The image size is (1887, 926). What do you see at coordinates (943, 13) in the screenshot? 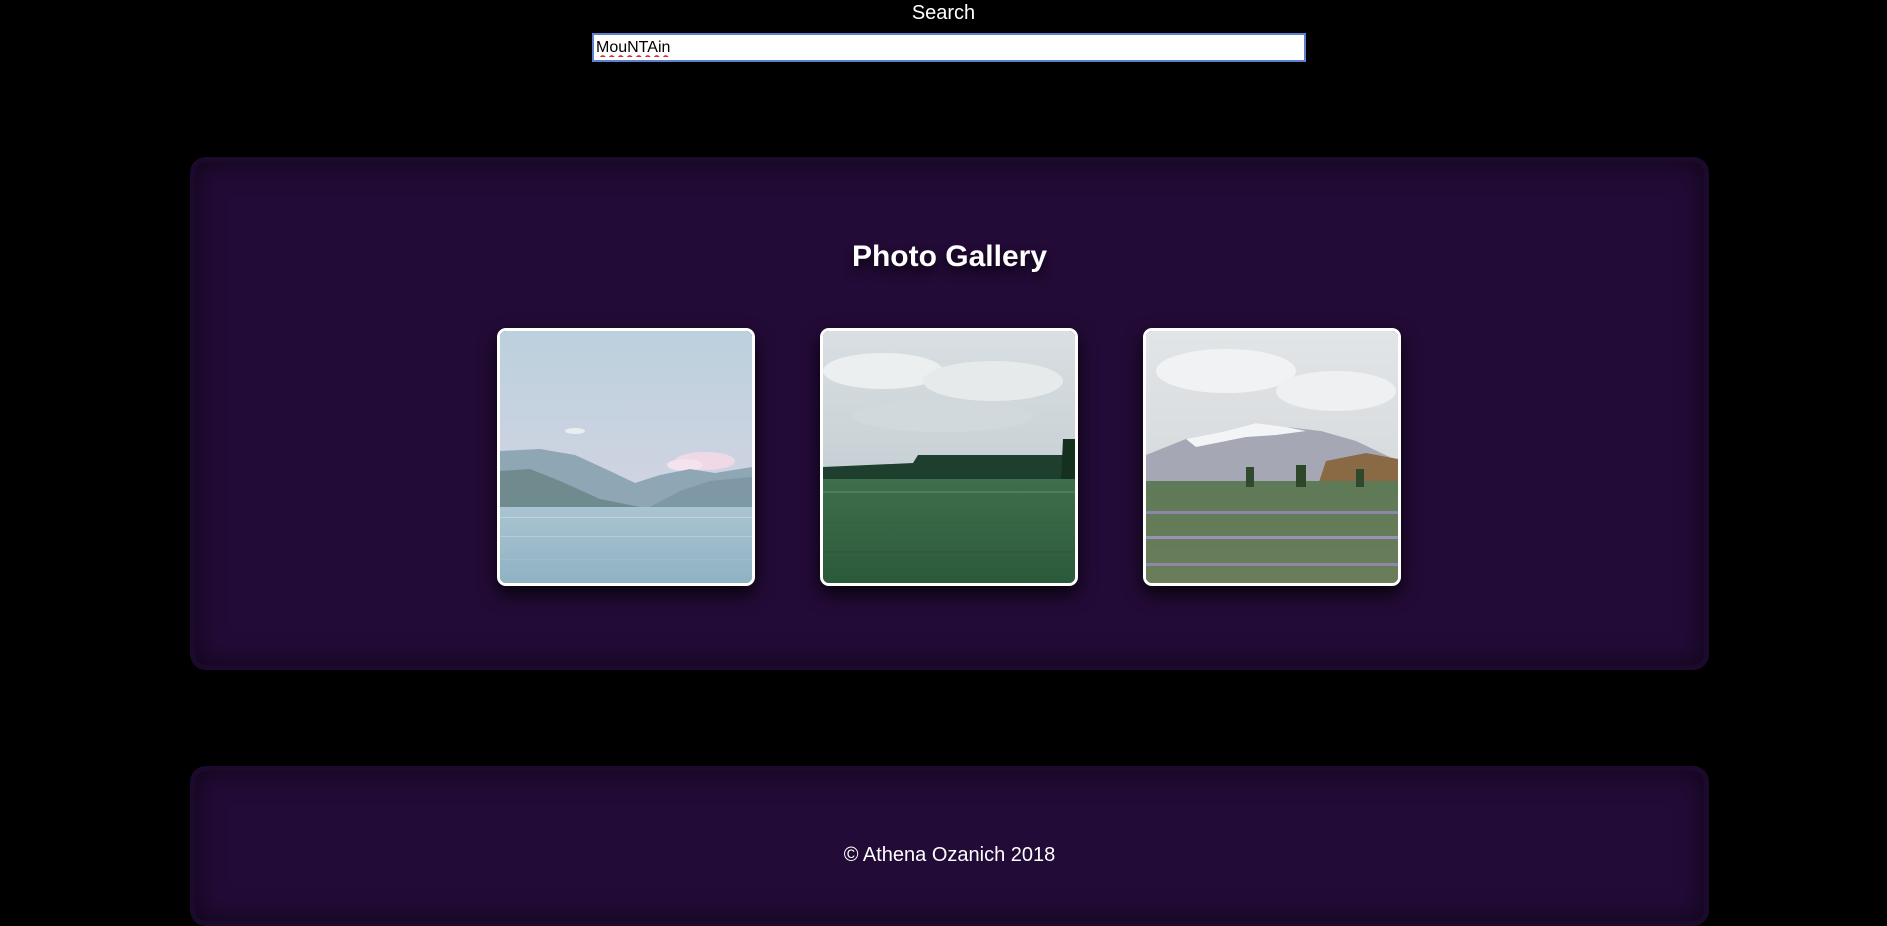
I see `search-label: Search` at bounding box center [943, 13].